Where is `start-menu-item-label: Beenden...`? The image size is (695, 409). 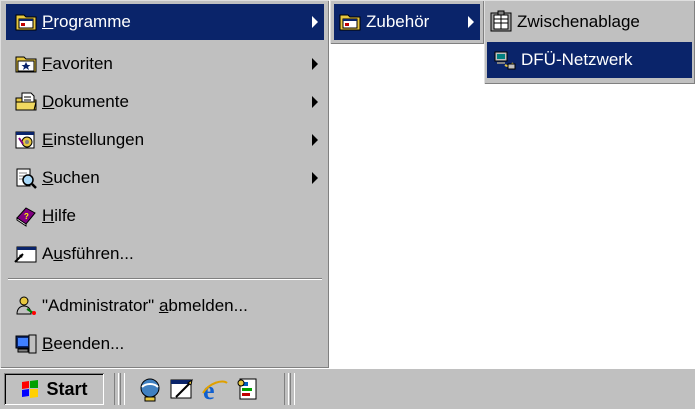 start-menu-item-label: Beenden... is located at coordinates (83, 343).